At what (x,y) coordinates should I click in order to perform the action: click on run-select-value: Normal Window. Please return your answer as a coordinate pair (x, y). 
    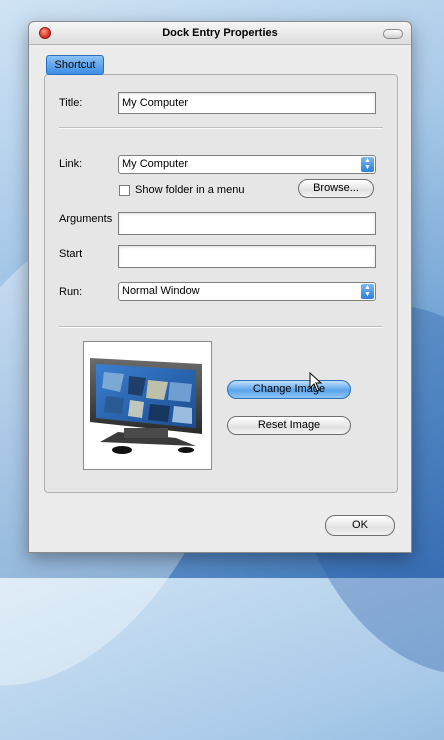
    Looking at the image, I should click on (161, 291).